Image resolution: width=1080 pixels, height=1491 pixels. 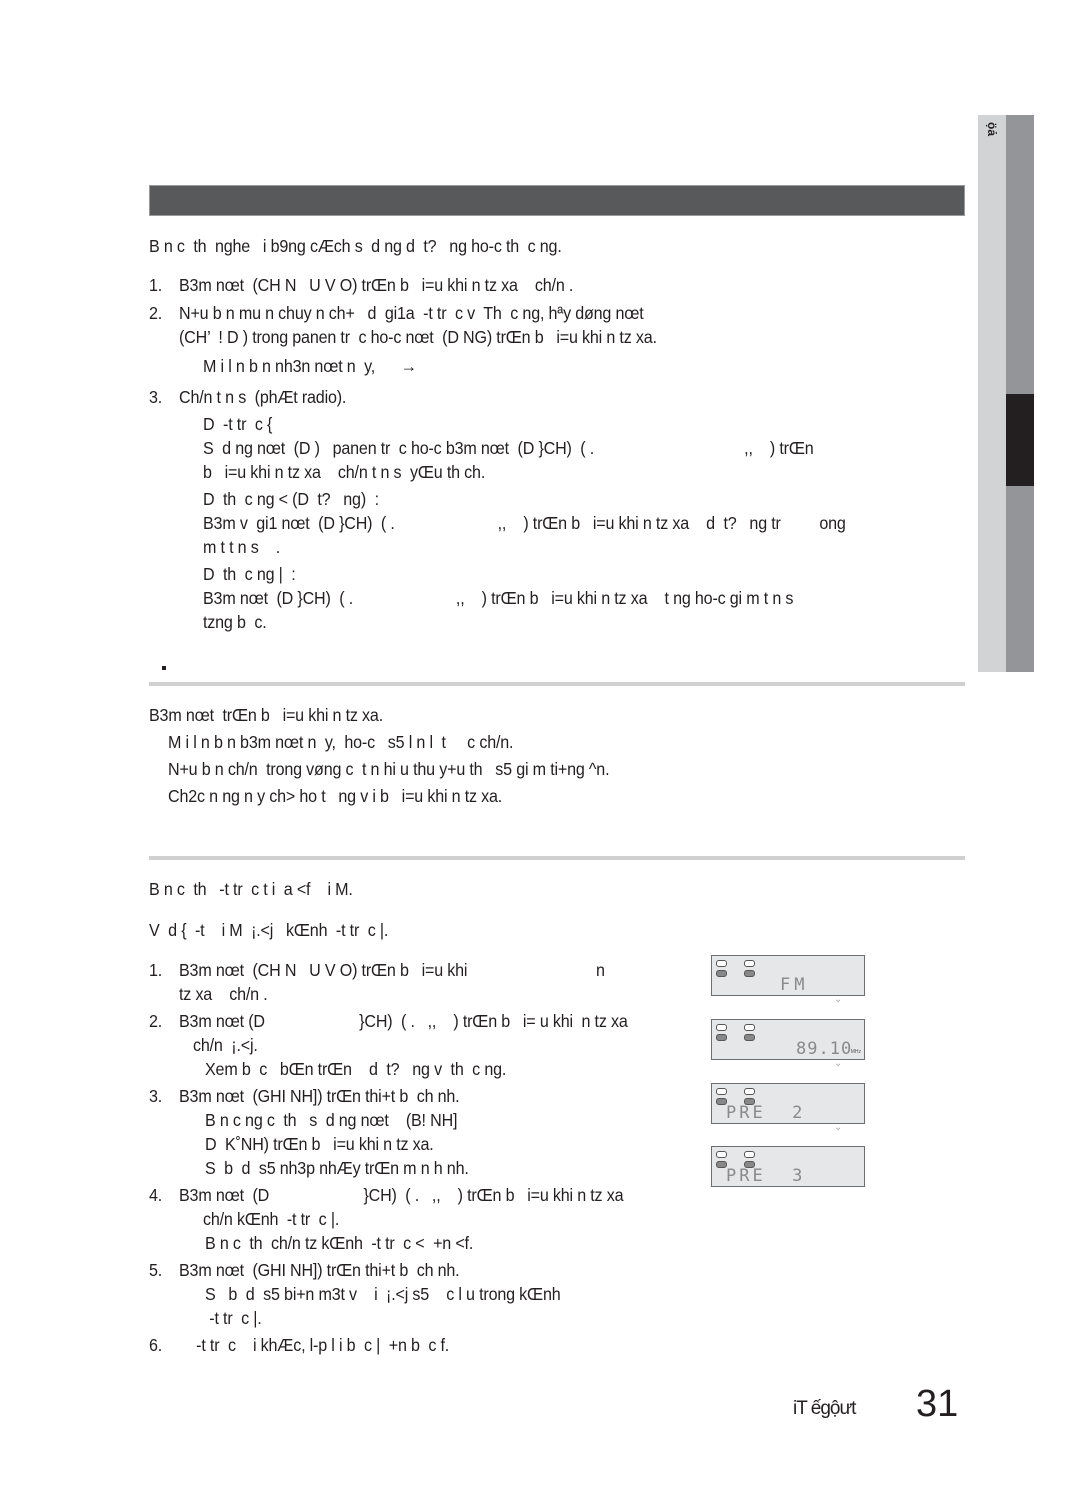 What do you see at coordinates (766, 1113) in the screenshot?
I see `lcd-text: PRE 2` at bounding box center [766, 1113].